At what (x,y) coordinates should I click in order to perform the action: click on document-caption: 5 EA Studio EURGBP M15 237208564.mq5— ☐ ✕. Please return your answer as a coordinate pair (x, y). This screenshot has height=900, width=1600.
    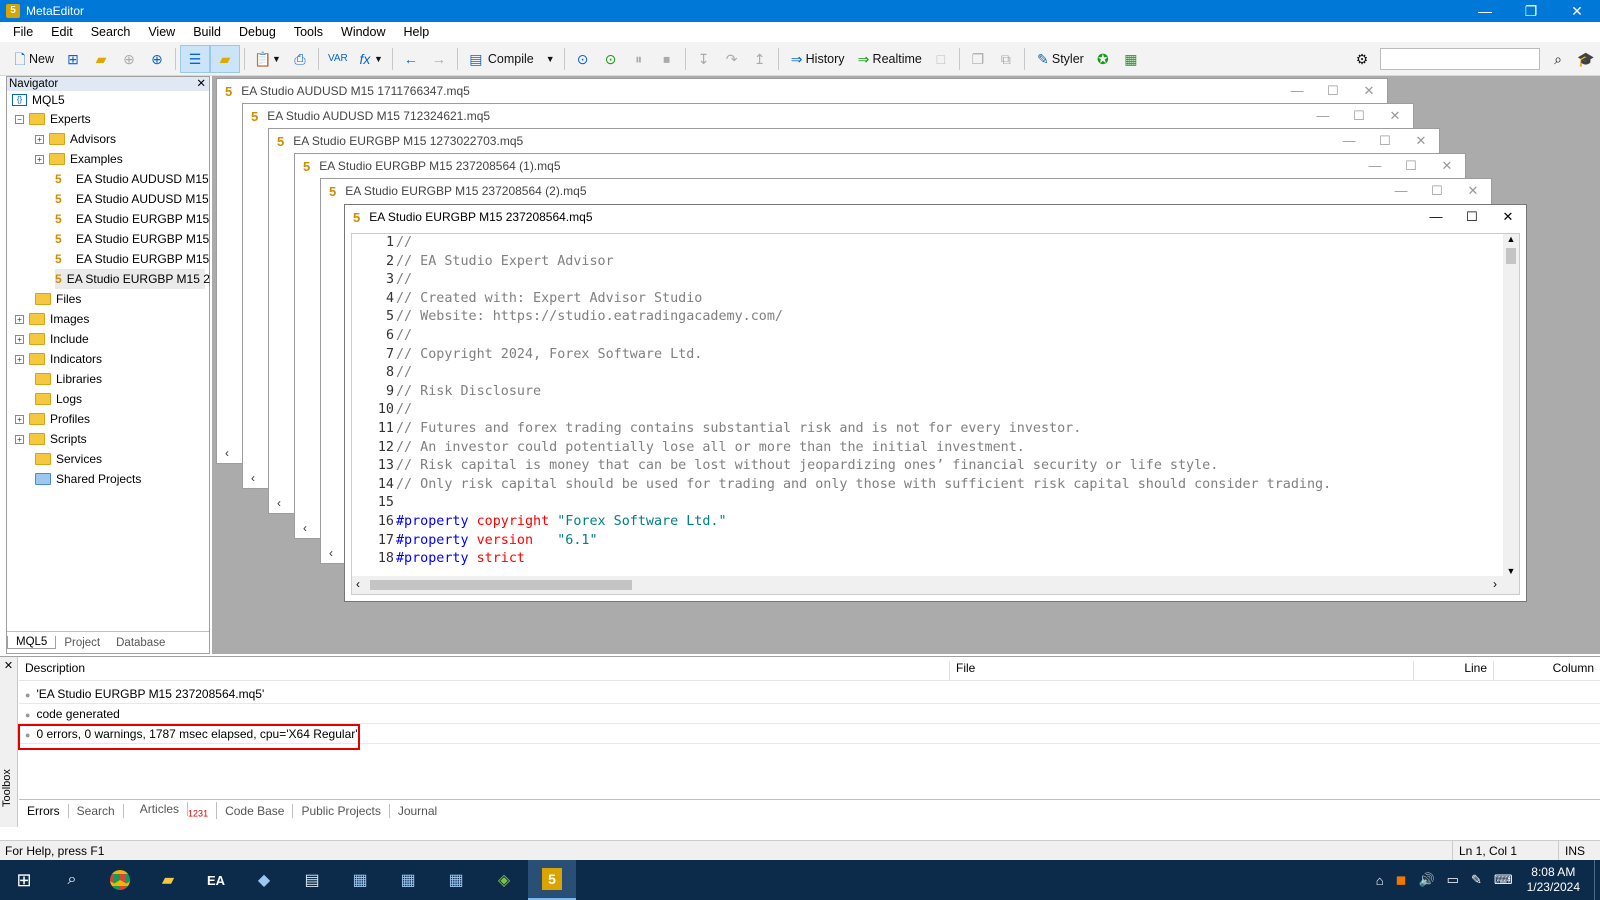
    Looking at the image, I should click on (935, 217).